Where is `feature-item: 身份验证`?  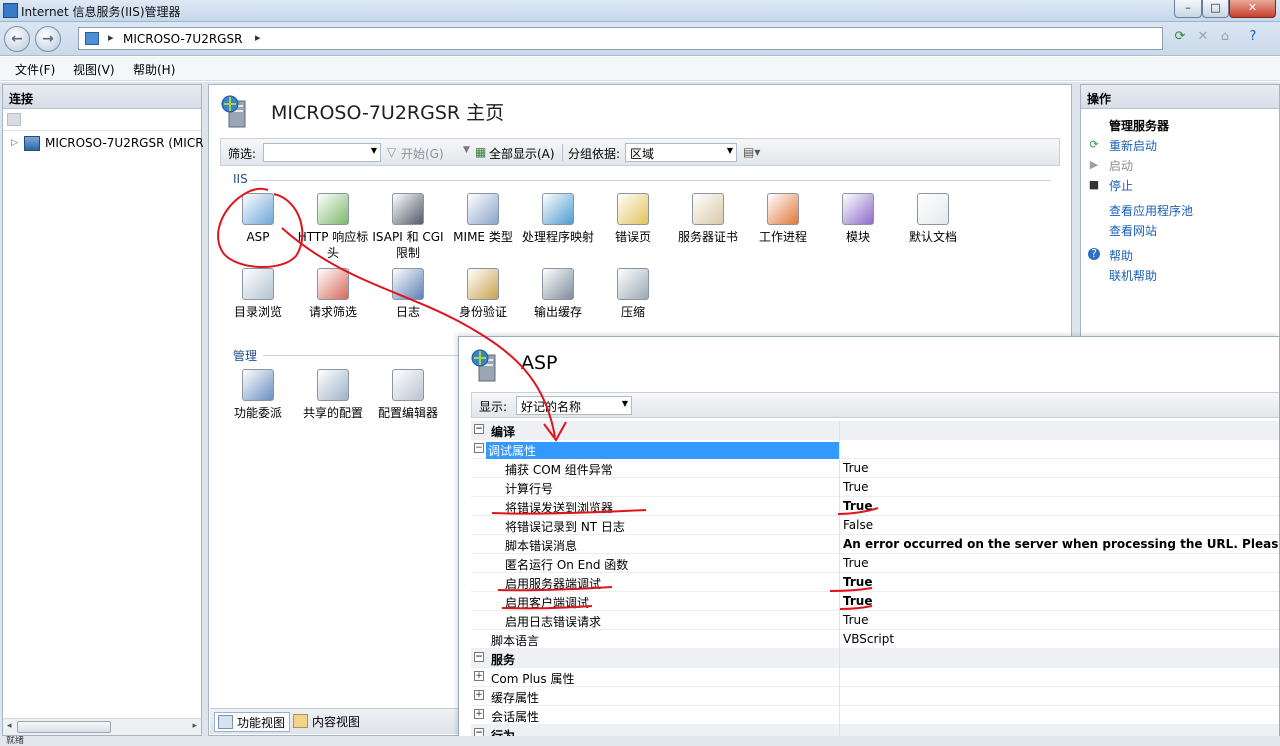 feature-item: 身份验证 is located at coordinates (483, 294).